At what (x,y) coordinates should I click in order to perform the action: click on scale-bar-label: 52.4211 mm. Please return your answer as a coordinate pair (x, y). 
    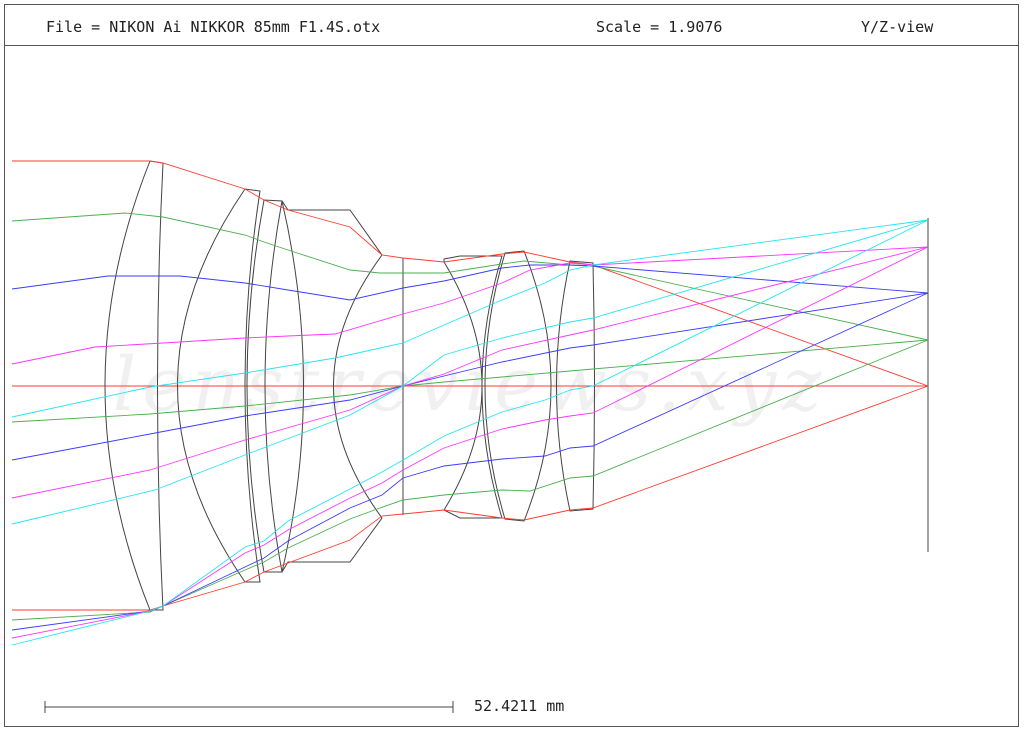
    Looking at the image, I should click on (519, 706).